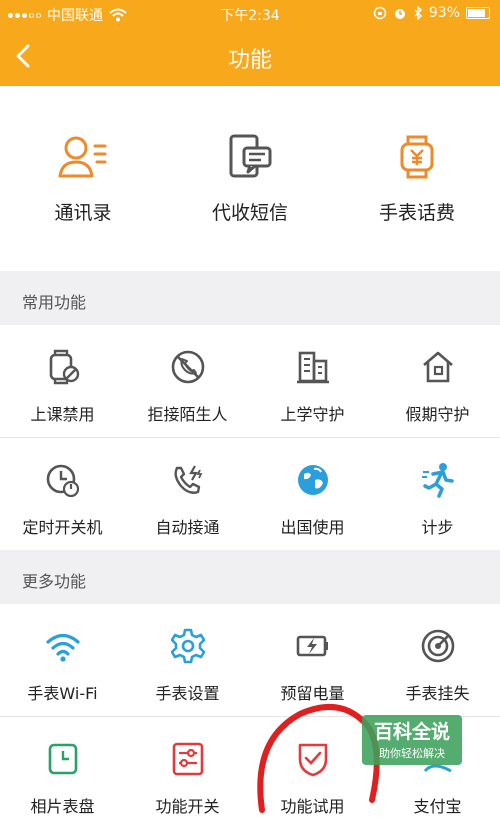  I want to click on block-stranger-icon, so click(188, 367).